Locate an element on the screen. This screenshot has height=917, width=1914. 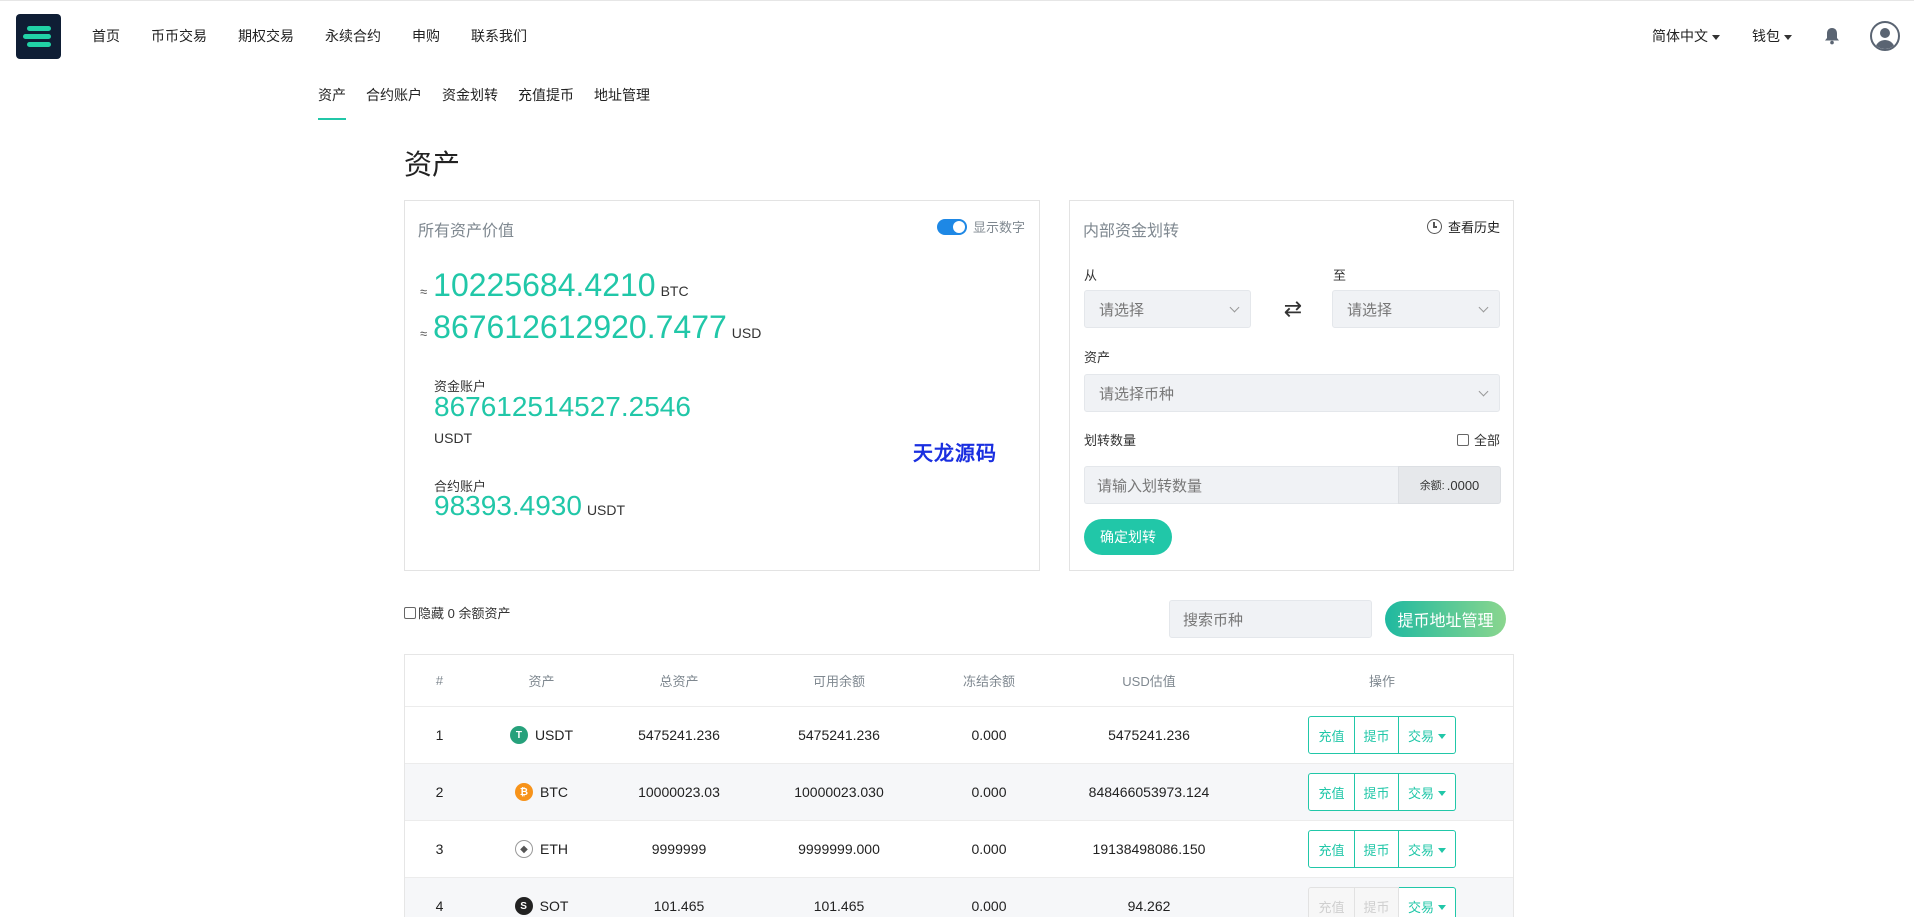
header-usd: USD估值 is located at coordinates (1149, 681).